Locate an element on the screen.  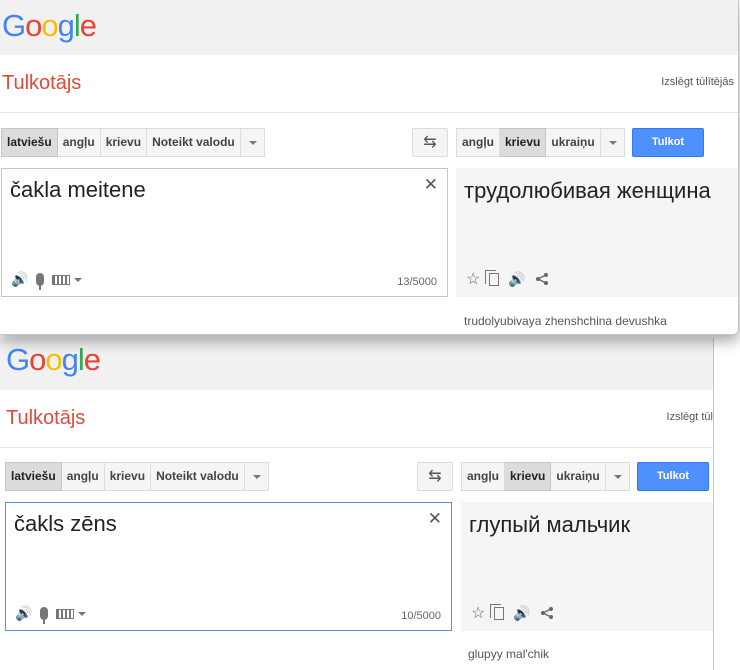
instant-toggle-link: Izslēgt tūl is located at coordinates (690, 417).